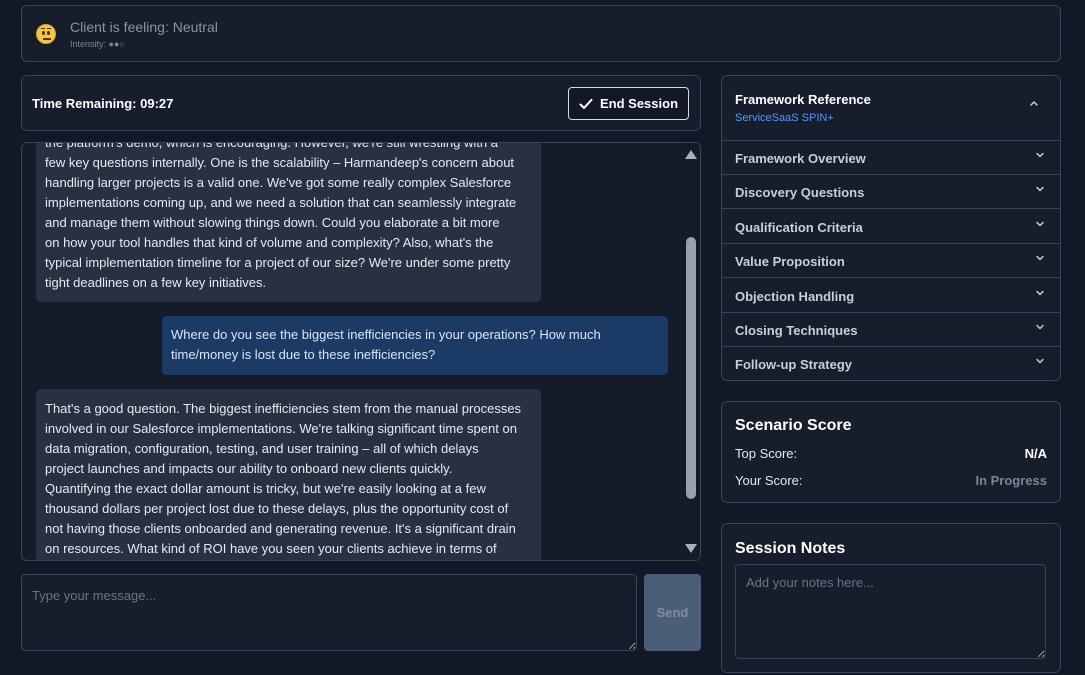  I want to click on your-score-label: Your Score:, so click(769, 480).